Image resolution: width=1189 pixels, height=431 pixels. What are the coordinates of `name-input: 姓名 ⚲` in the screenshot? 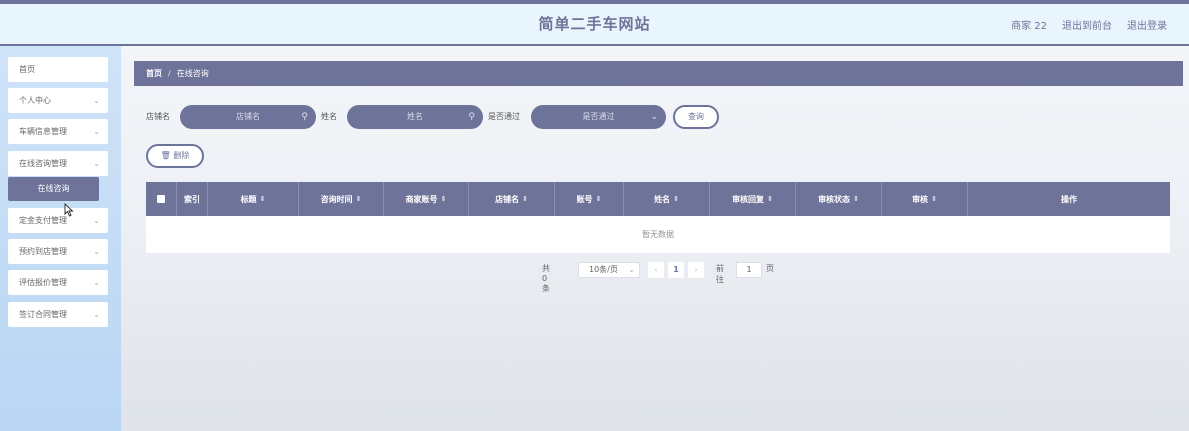 It's located at (415, 117).